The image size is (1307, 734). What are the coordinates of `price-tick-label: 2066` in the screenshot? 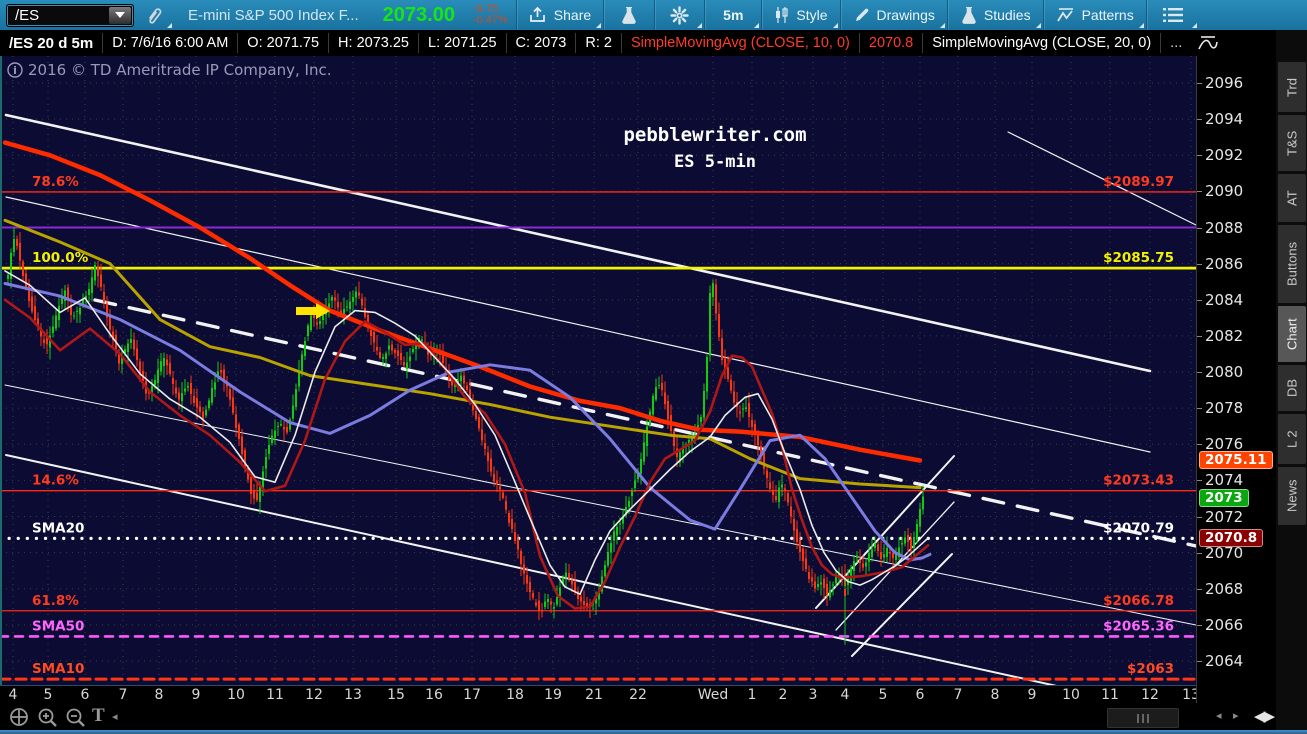 It's located at (1220, 624).